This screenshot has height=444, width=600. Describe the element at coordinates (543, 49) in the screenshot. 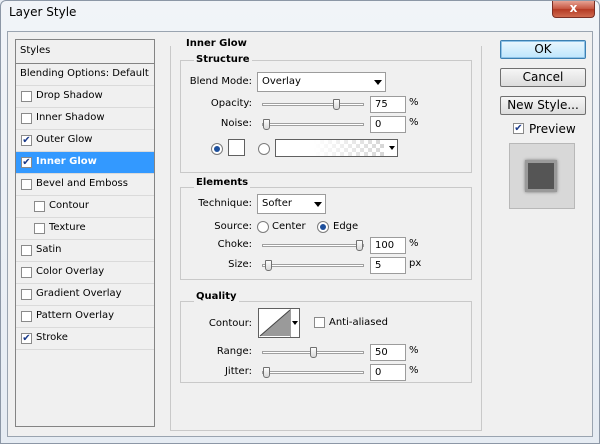

I see `ok-button: OK` at that location.